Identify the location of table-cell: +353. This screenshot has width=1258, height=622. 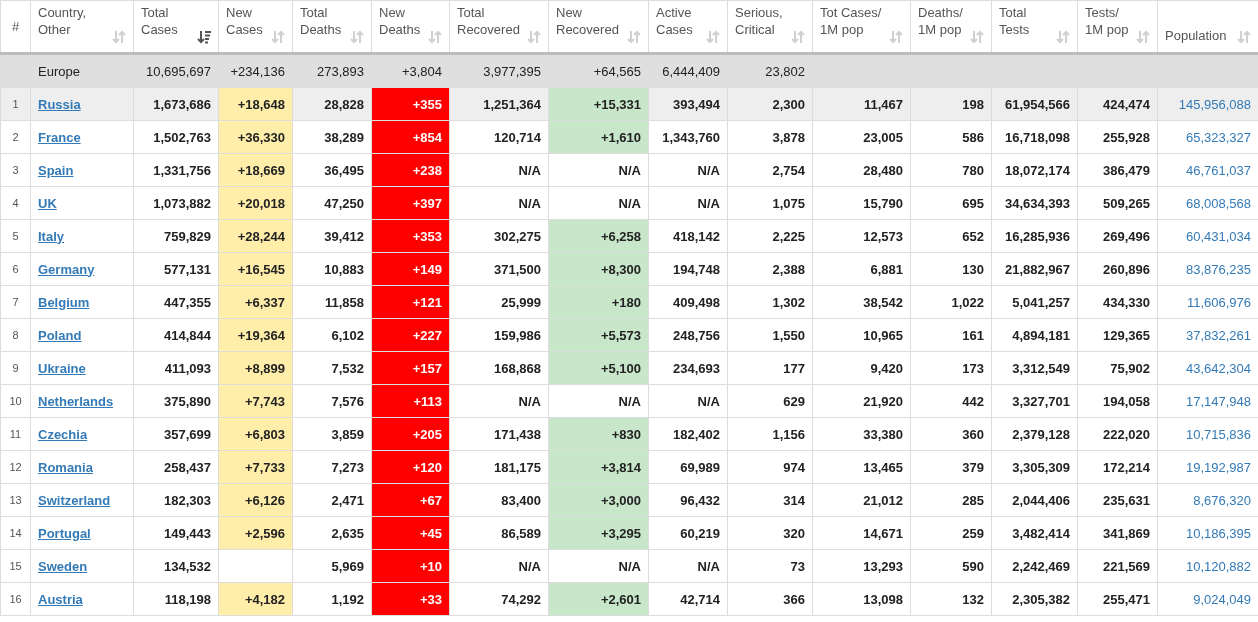
(410, 236).